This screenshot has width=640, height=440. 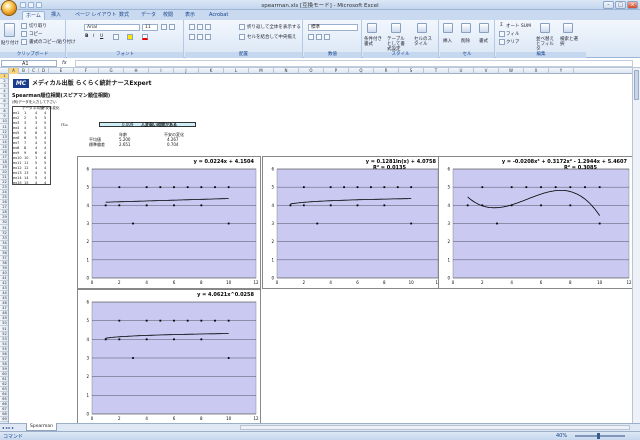 I want to click on sort-filter-button: 並べ替えとフィルタ, so click(x=547, y=44).